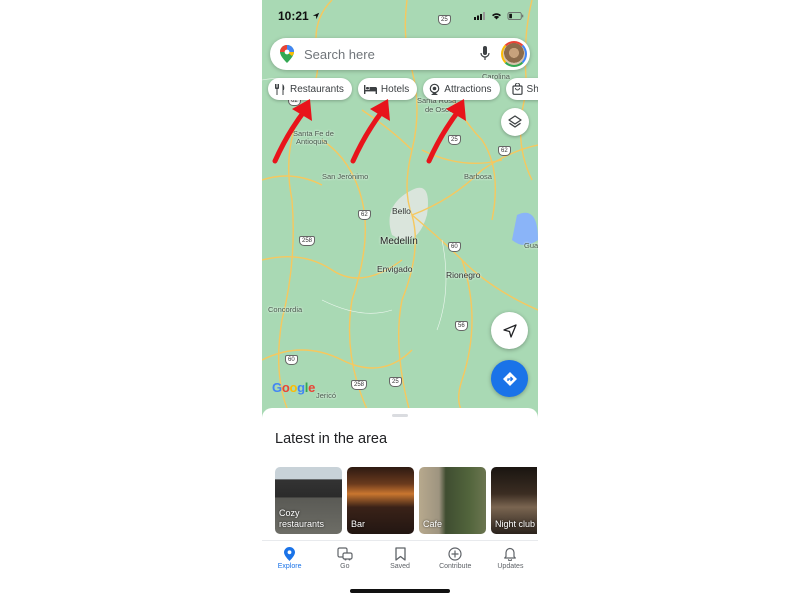 This screenshot has width=800, height=600. Describe the element at coordinates (308, 500) in the screenshot. I see `card-cozy-restaurants: Cozy restaurants` at that location.